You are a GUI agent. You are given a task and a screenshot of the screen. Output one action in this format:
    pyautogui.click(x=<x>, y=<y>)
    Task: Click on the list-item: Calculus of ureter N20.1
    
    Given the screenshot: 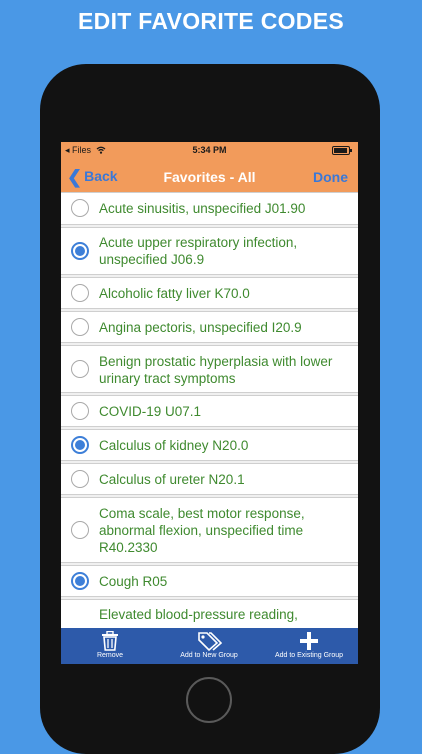 What is the action you would take?
    pyautogui.click(x=209, y=479)
    